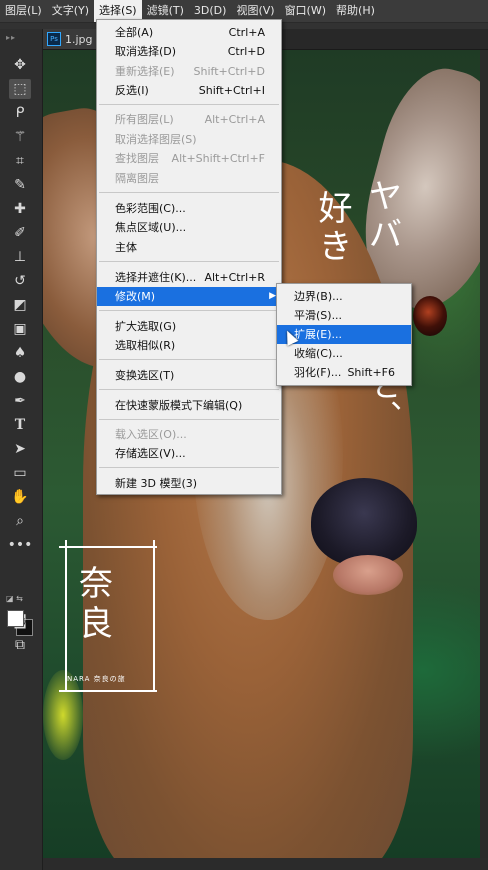 The image size is (488, 870). I want to click on menu-layer: 图层(L), so click(23, 11).